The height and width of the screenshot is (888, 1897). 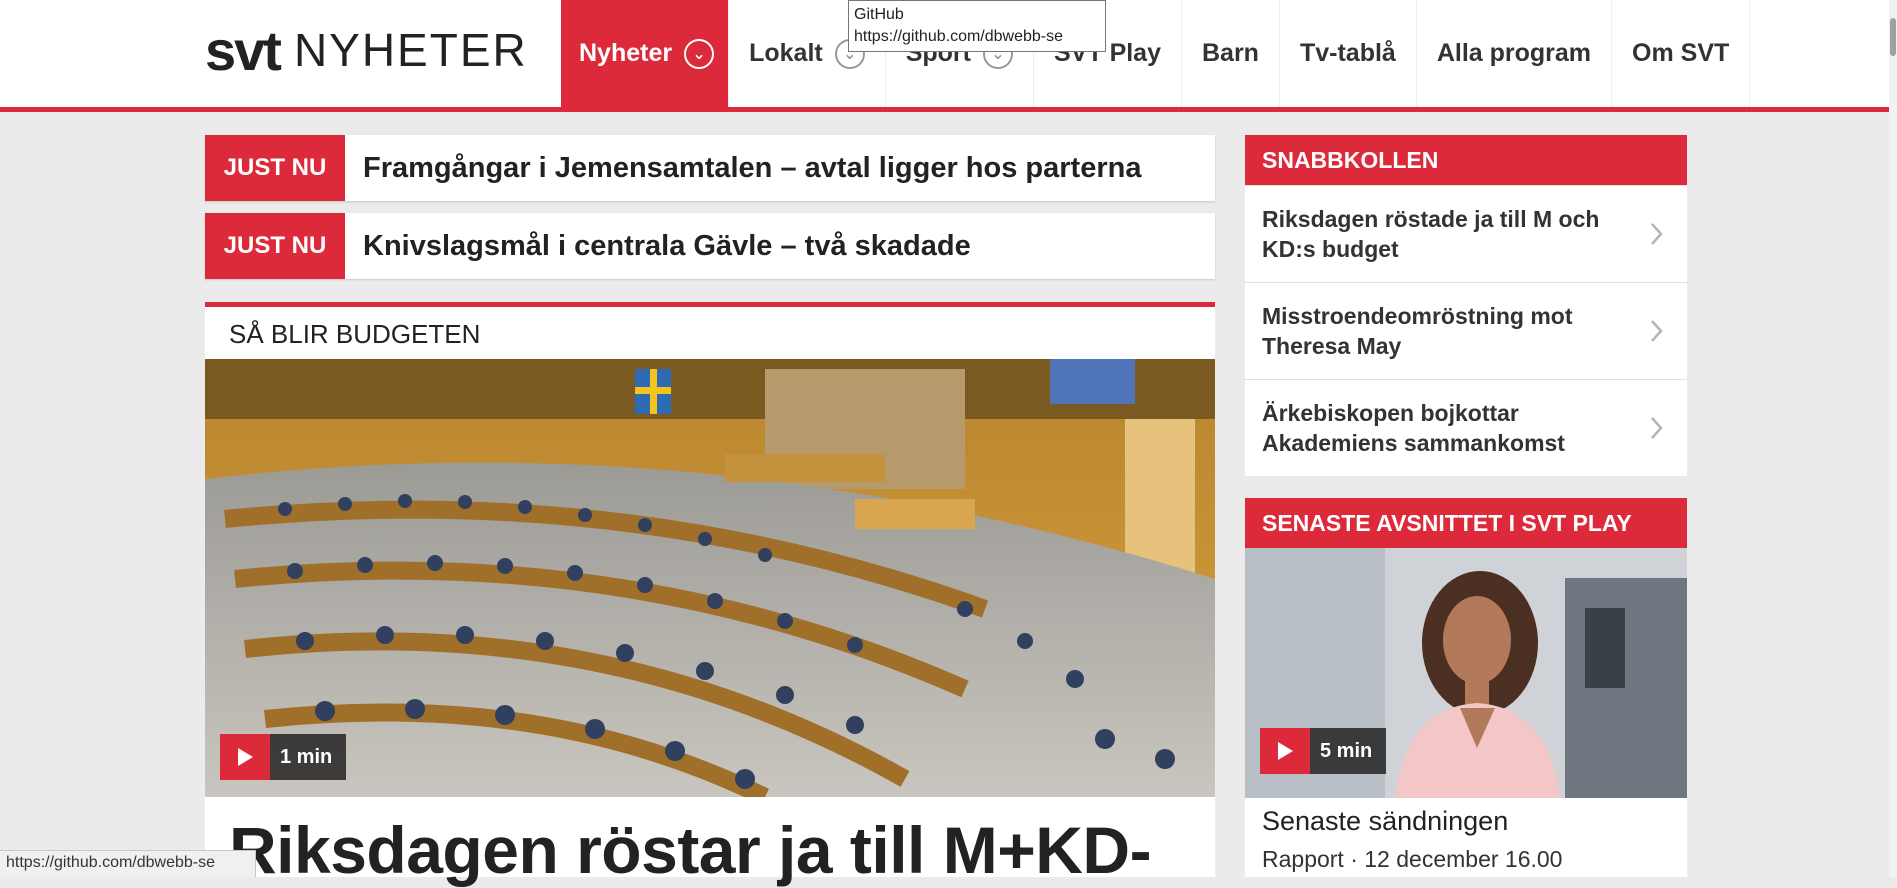 I want to click on snabbkollen-item: Misstroendeomröstning mot Theresa May, so click(x=1466, y=330).